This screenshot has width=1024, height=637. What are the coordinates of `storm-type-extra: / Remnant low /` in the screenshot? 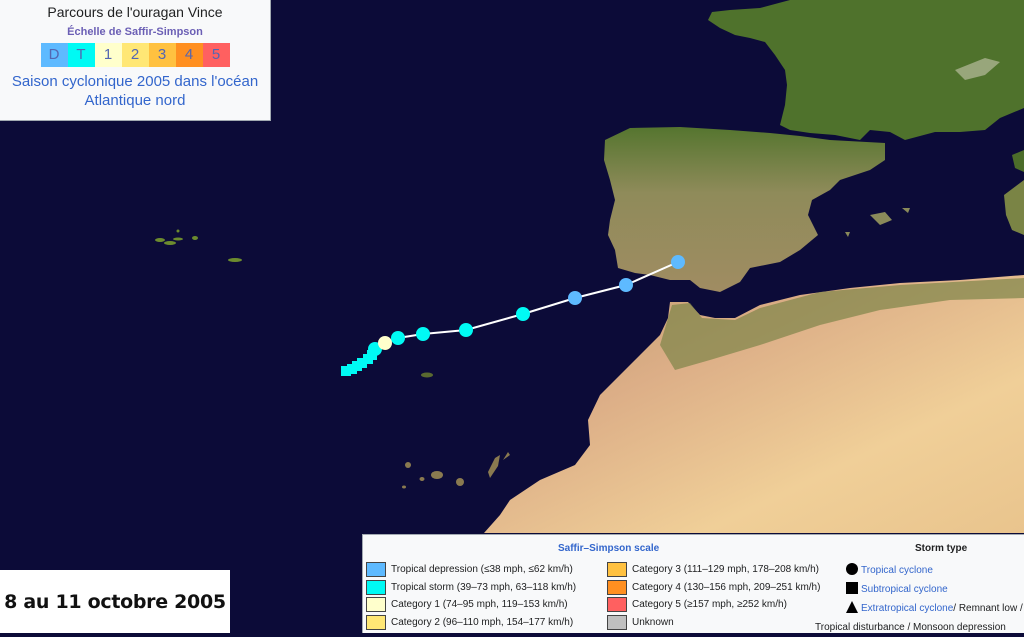 It's located at (988, 608).